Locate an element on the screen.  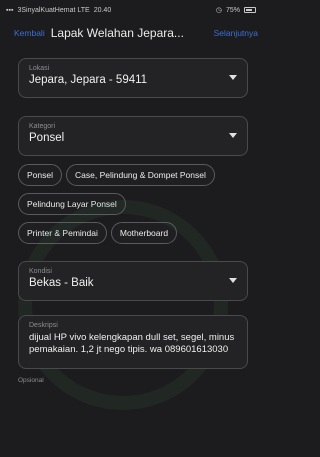
condition-label: Kondisi is located at coordinates (40, 271).